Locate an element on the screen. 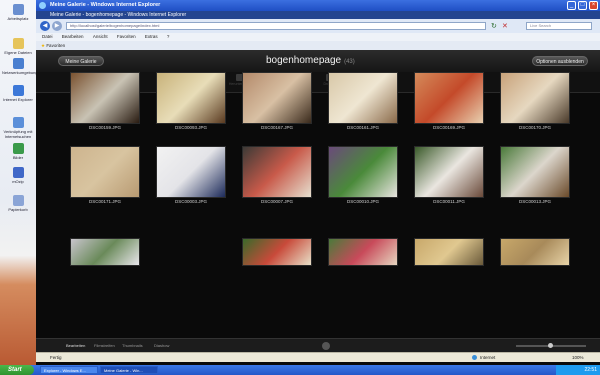 The width and height of the screenshot is (600, 375). photo-thumbnail: DSC00013.JPG is located at coordinates (535, 175).